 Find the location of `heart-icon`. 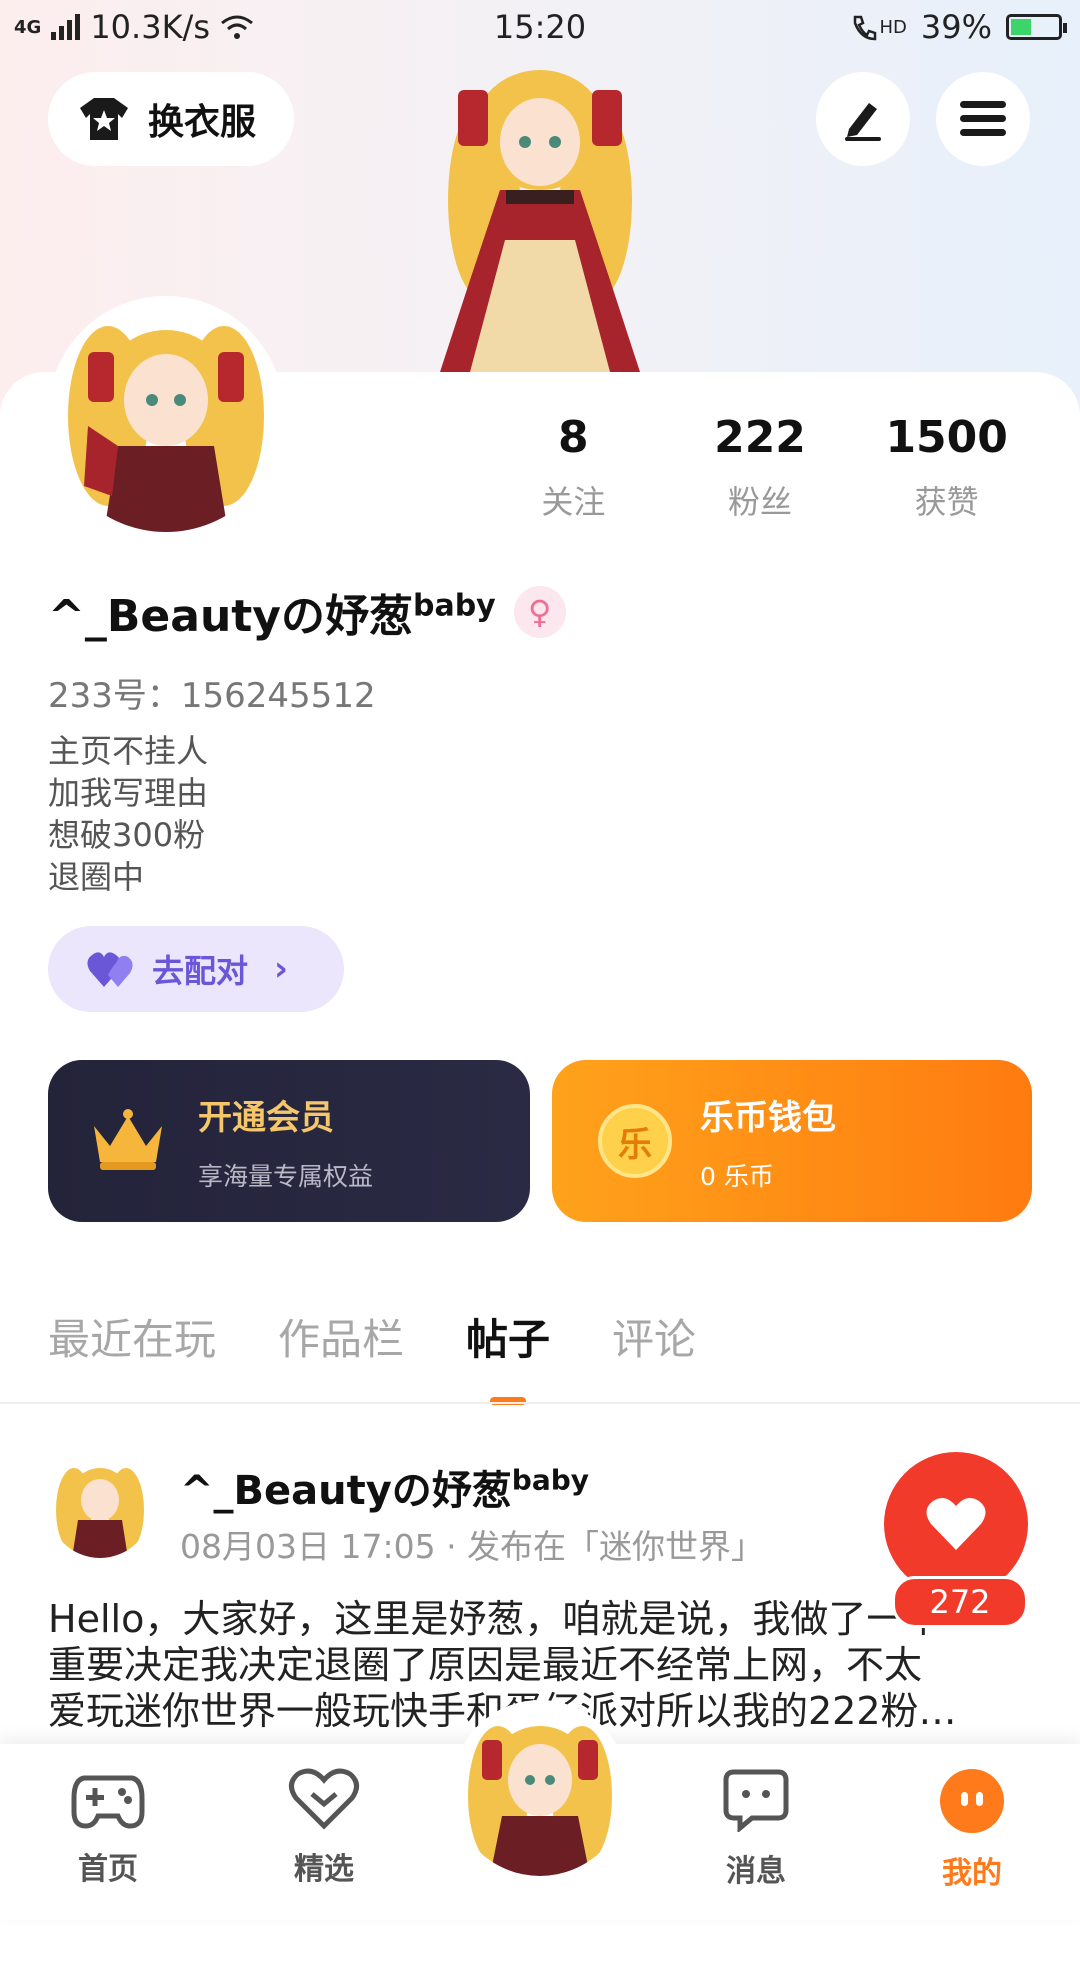

heart-icon is located at coordinates (956, 1523).